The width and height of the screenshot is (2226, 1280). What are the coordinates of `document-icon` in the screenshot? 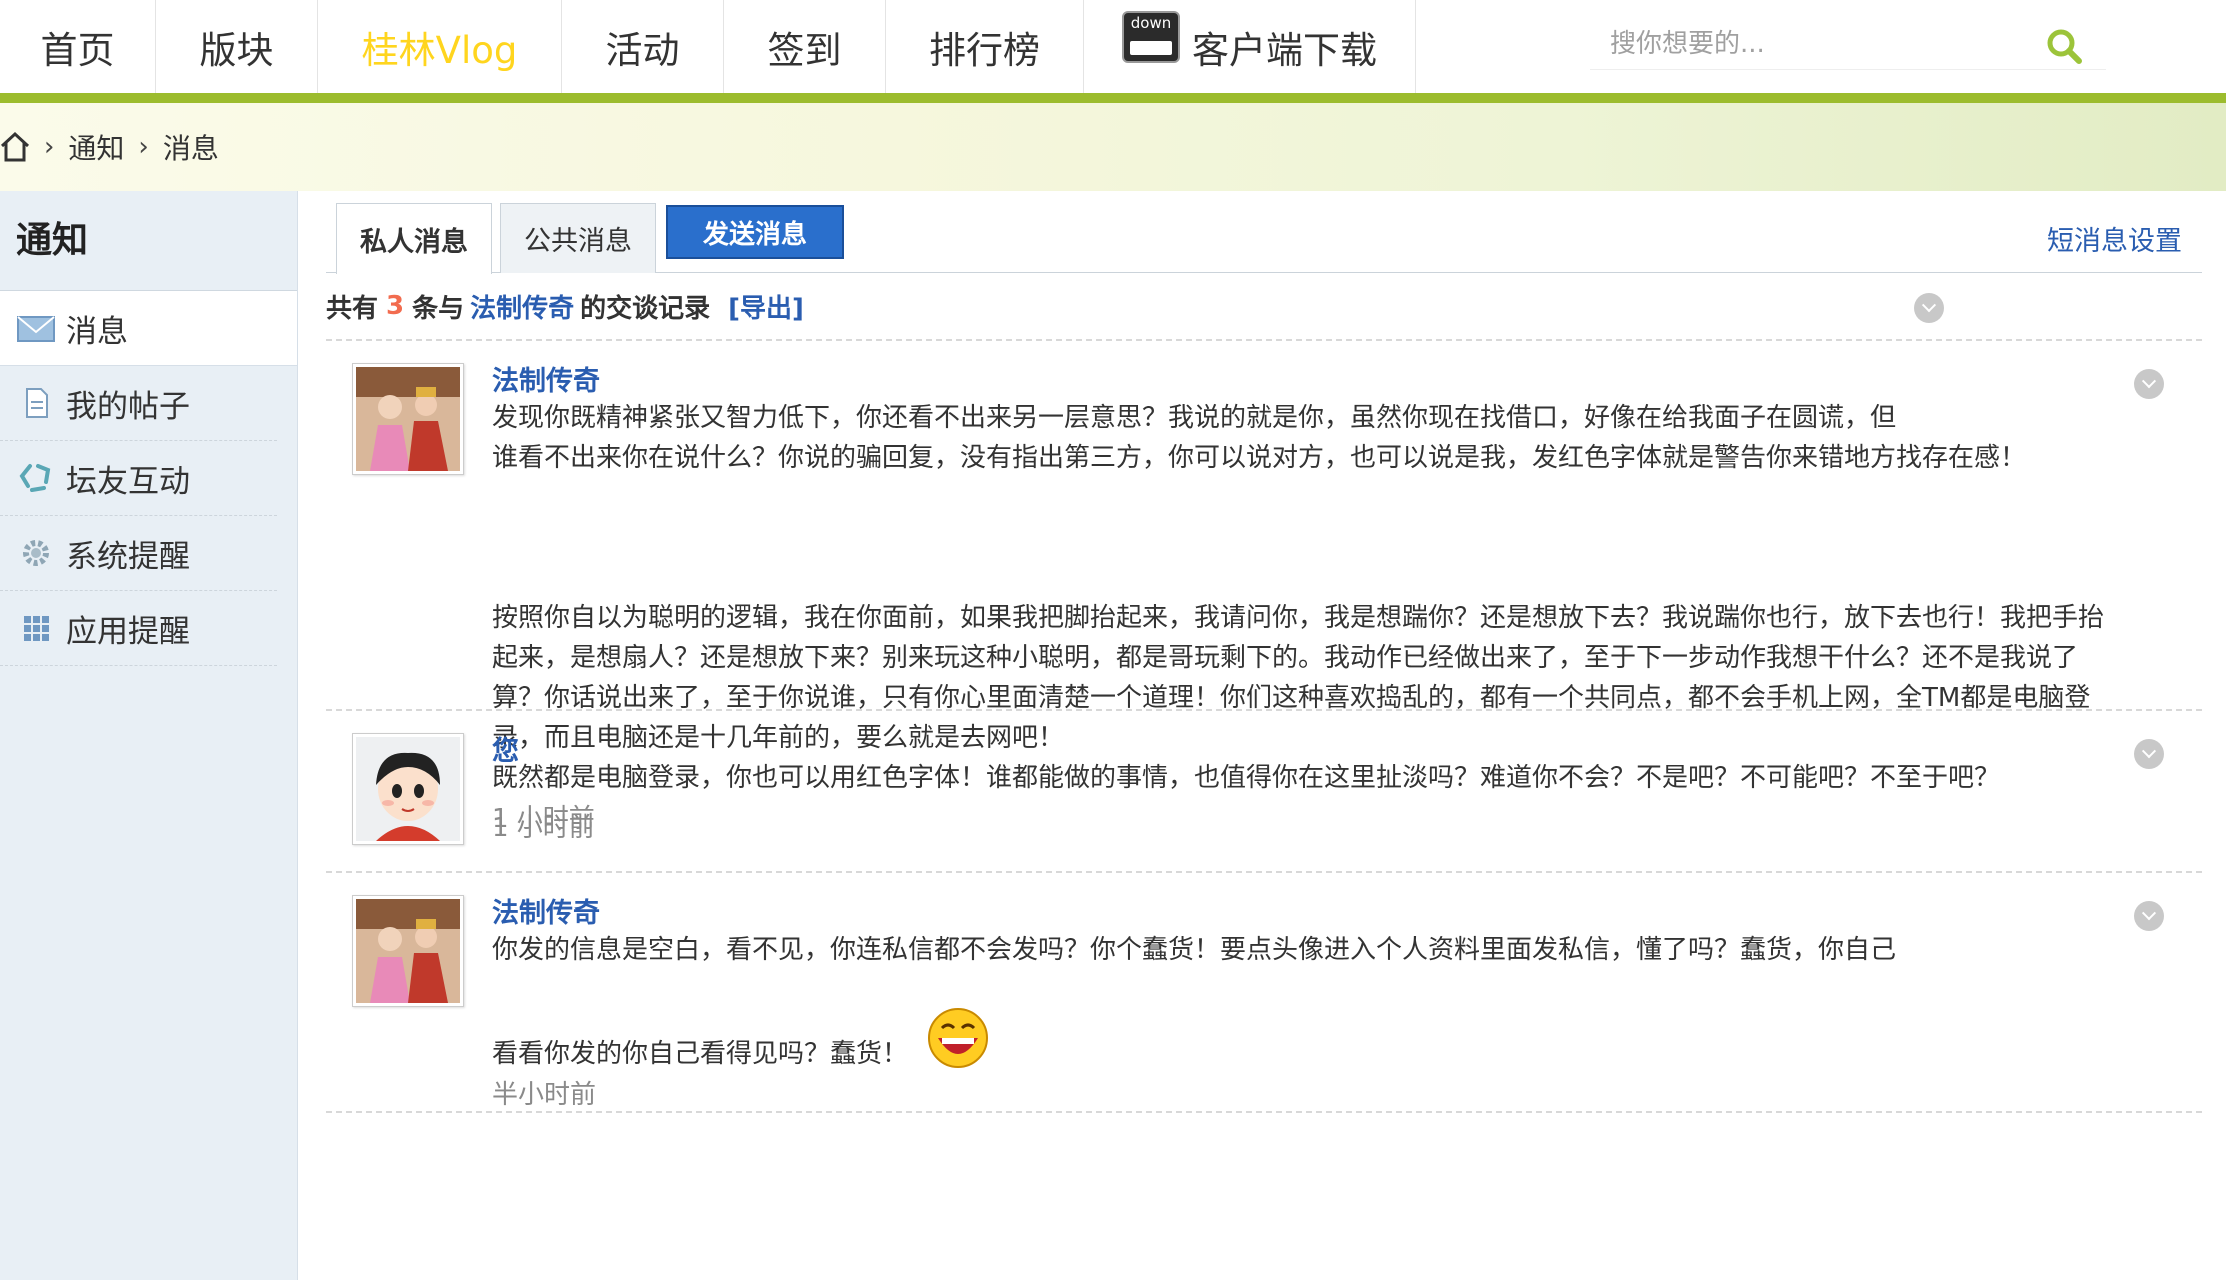 It's located at (37, 403).